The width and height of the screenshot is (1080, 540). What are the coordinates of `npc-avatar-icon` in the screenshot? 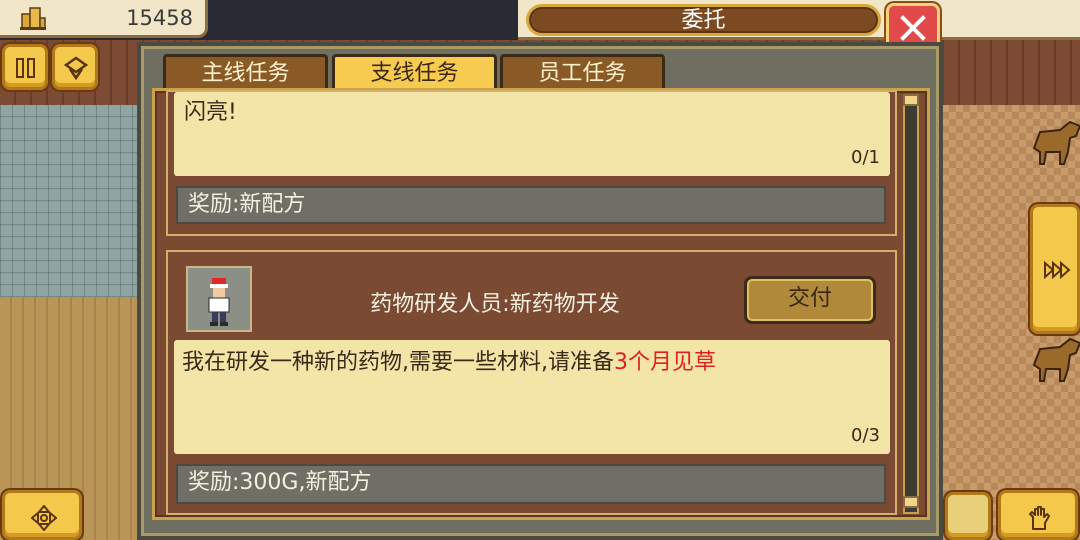 It's located at (219, 302).